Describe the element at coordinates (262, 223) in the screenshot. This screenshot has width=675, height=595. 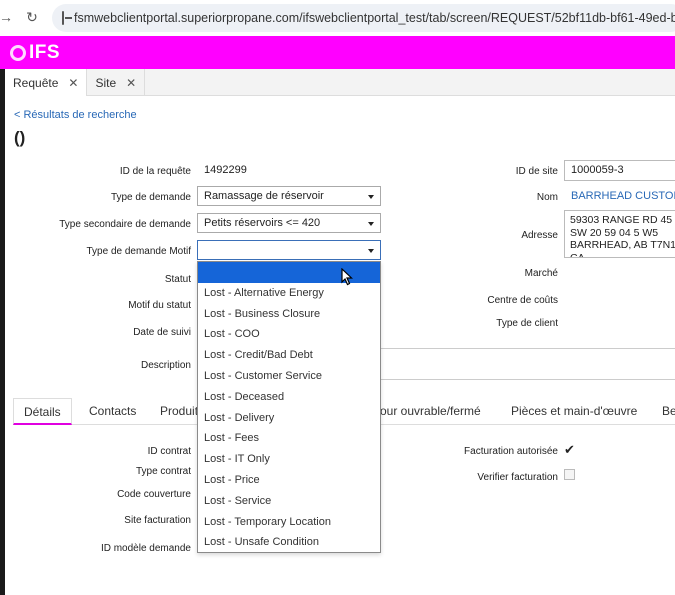
I see `select-value: Petits réservoirs <= 420` at that location.